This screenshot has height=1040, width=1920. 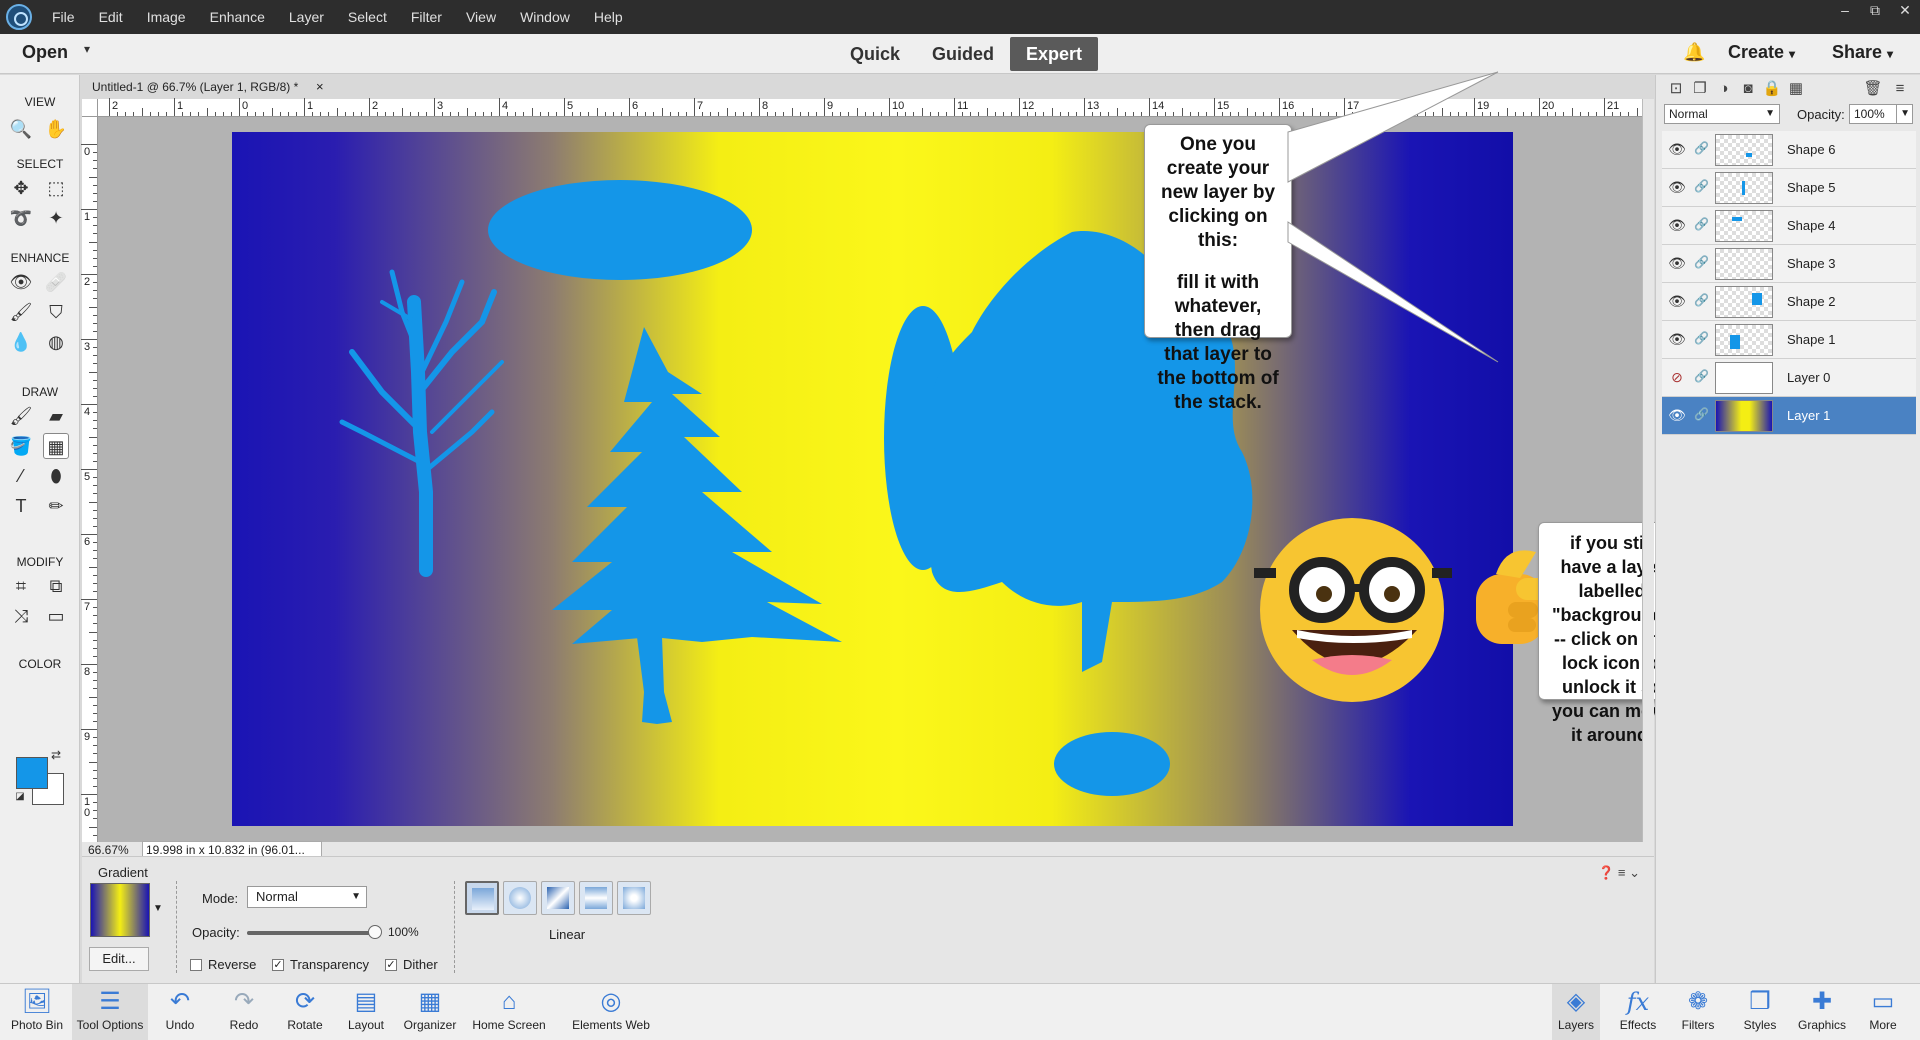 What do you see at coordinates (1694, 52) in the screenshot?
I see `notification-bell-icon: 🔔` at bounding box center [1694, 52].